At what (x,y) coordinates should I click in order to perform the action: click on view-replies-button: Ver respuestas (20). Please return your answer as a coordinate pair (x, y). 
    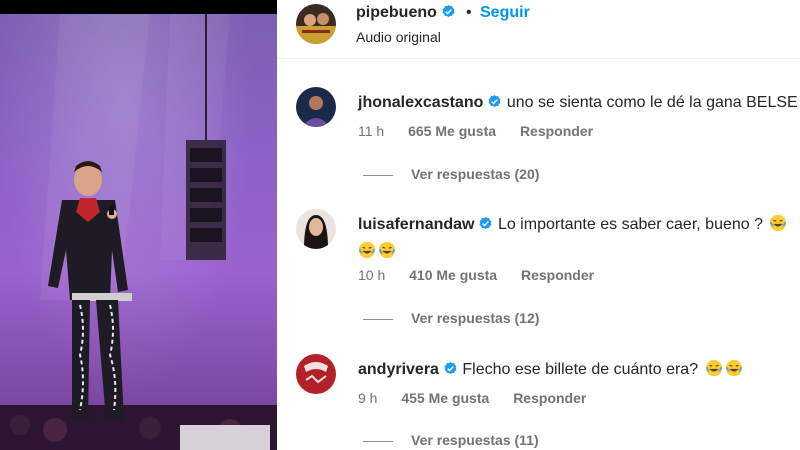
    Looking at the image, I should click on (451, 174).